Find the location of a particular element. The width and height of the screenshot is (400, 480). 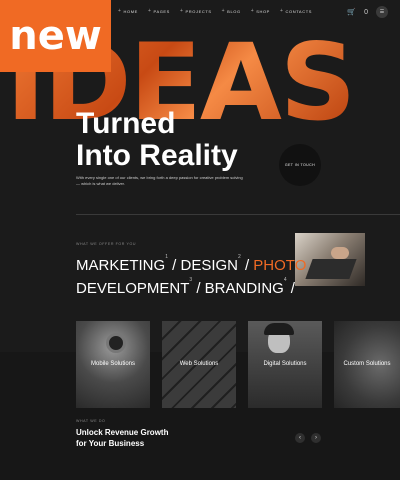

cart-count: 0 is located at coordinates (366, 12).